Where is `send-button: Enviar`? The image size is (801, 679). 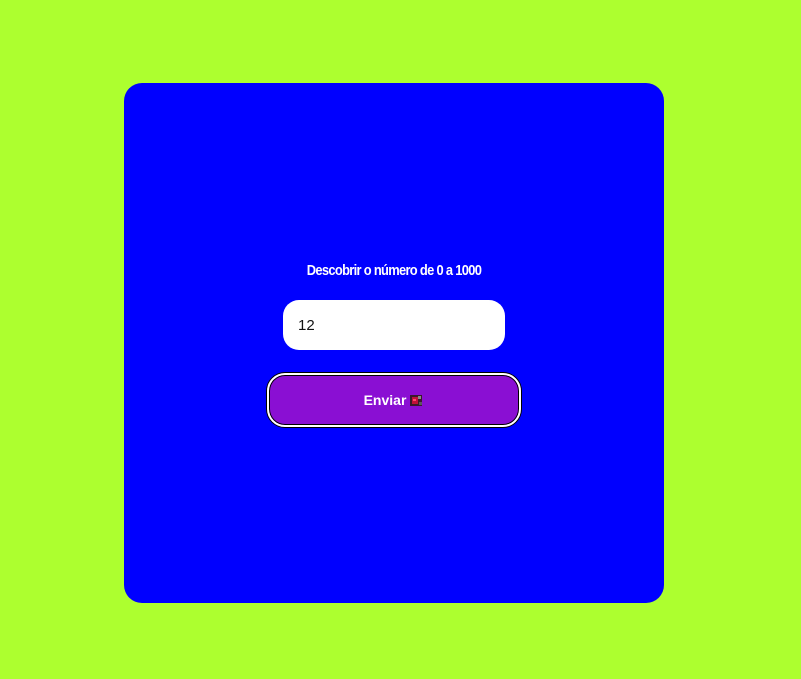 send-button: Enviar is located at coordinates (394, 400).